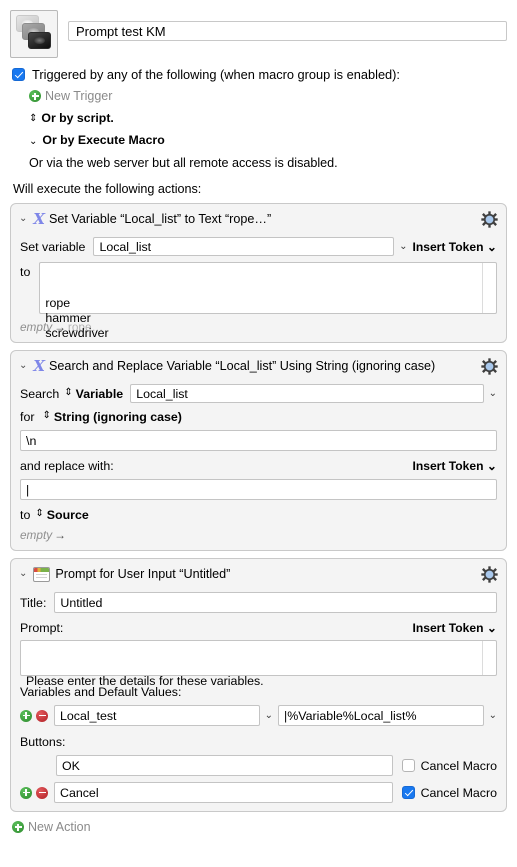 This screenshot has width=517, height=867. Describe the element at coordinates (493, 393) in the screenshot. I see `search-variable-popup-chevron-icon: ⌄` at that location.